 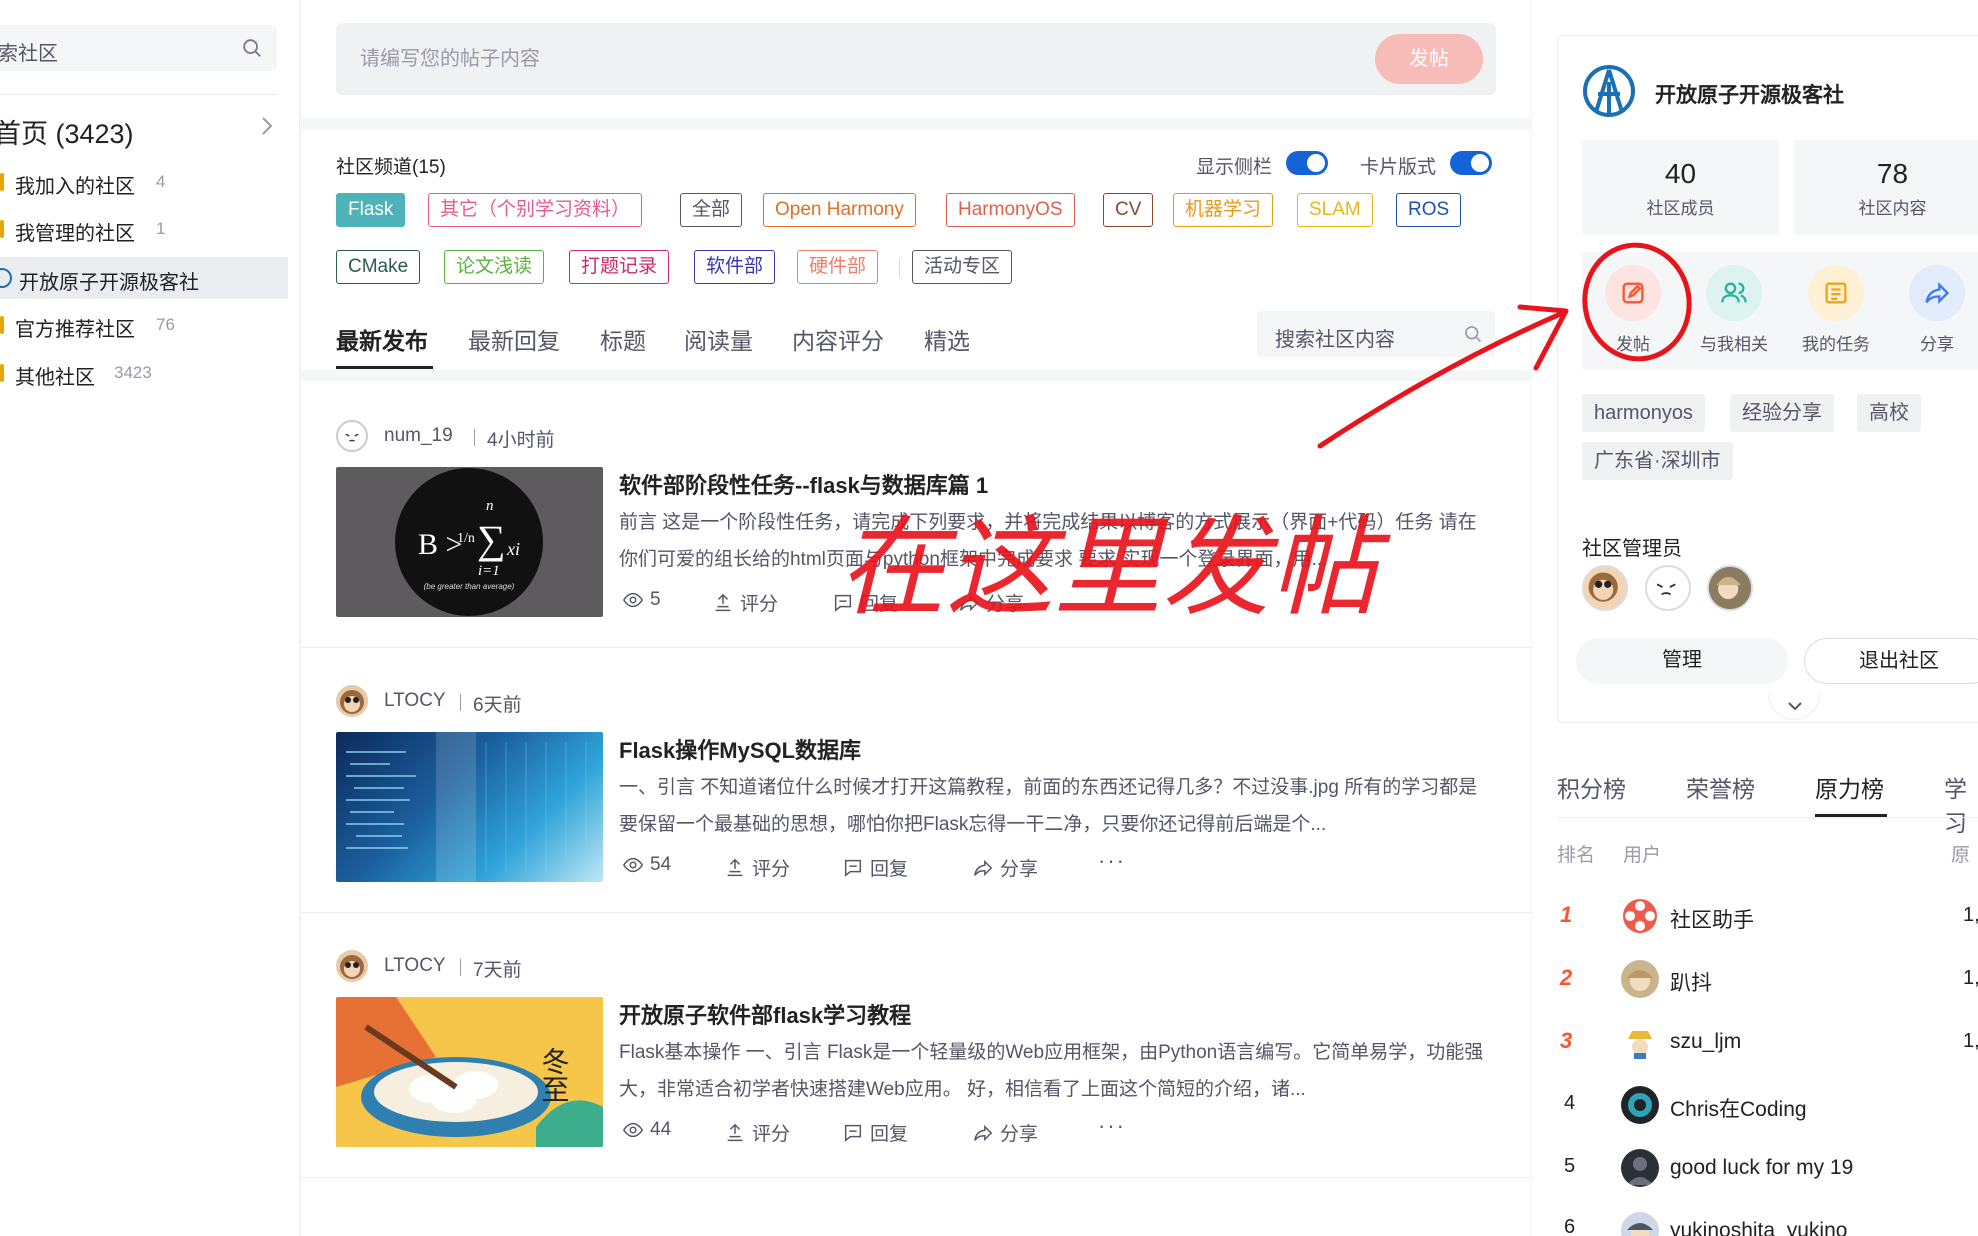 I want to click on post-content-input, so click(x=916, y=59).